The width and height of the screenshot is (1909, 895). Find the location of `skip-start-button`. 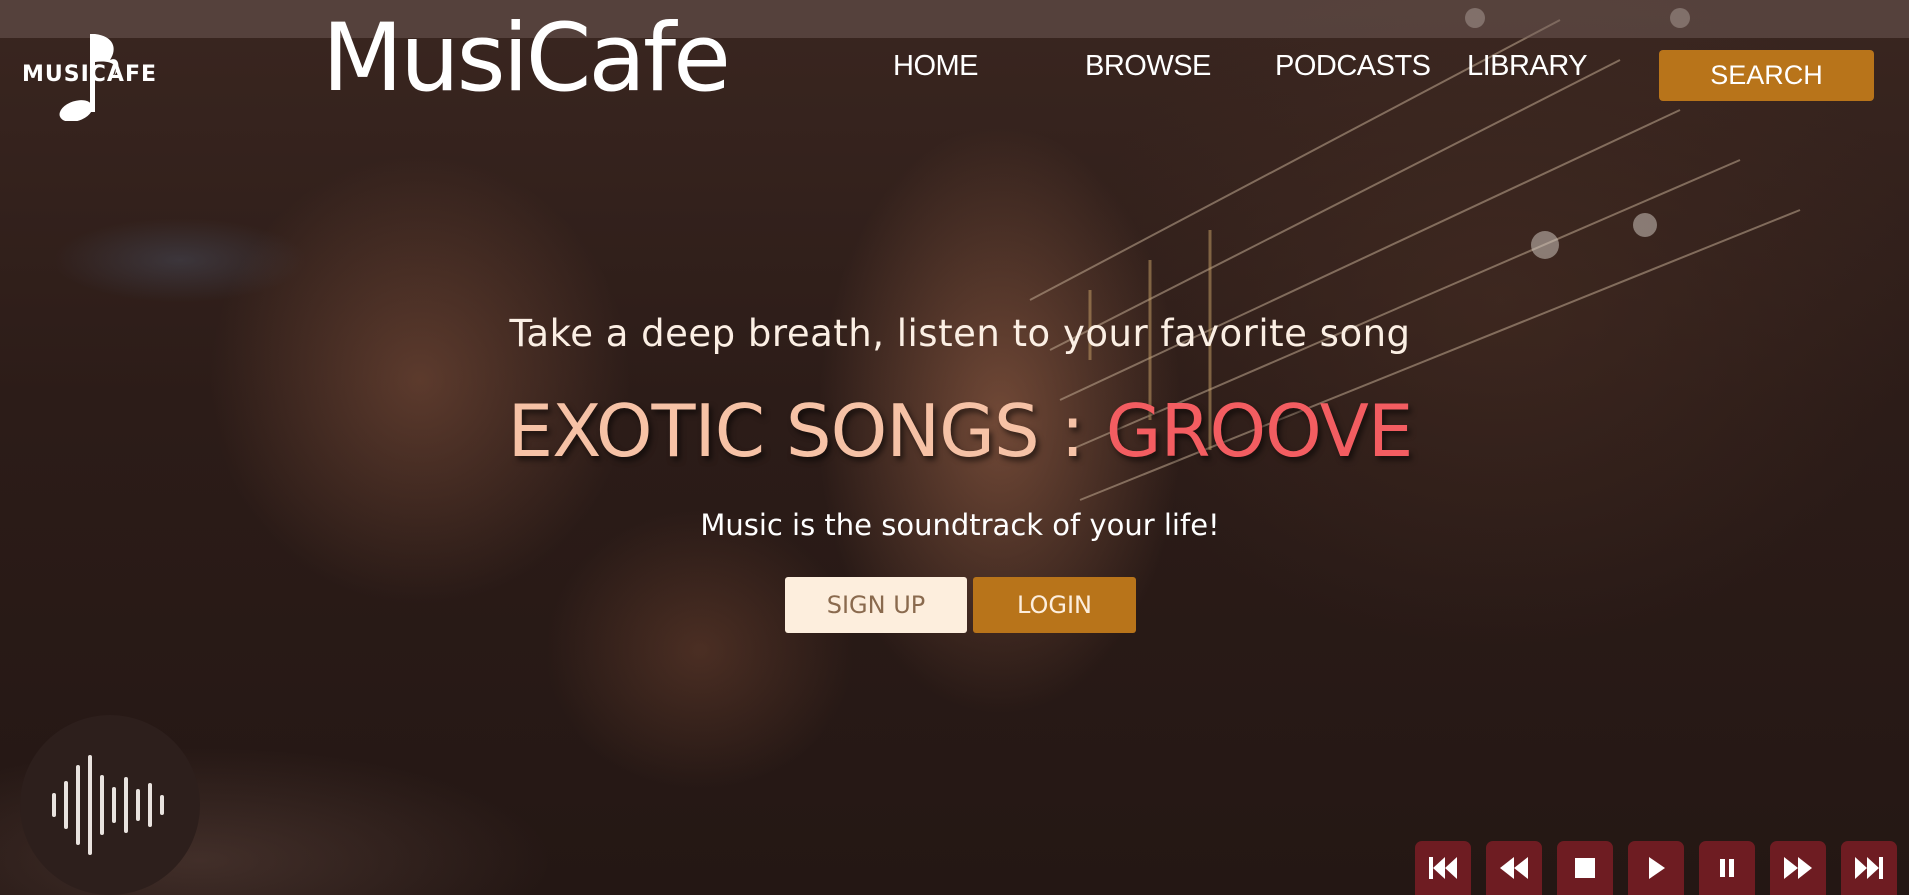

skip-start-button is located at coordinates (1443, 868).